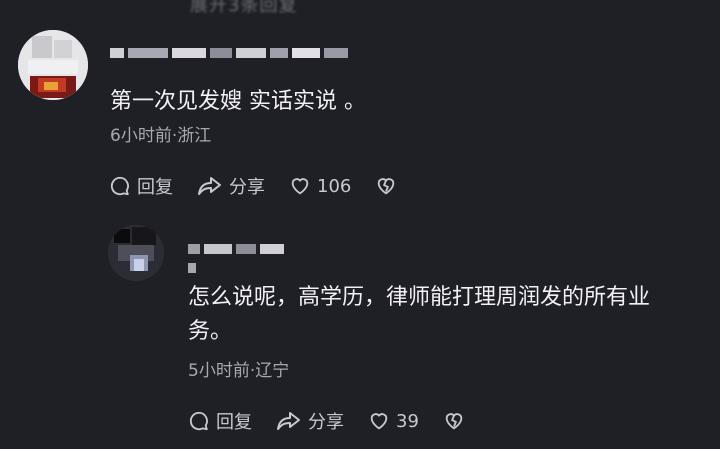  Describe the element at coordinates (161, 136) in the screenshot. I see `comment-meta: 6小时前·浙江` at that location.